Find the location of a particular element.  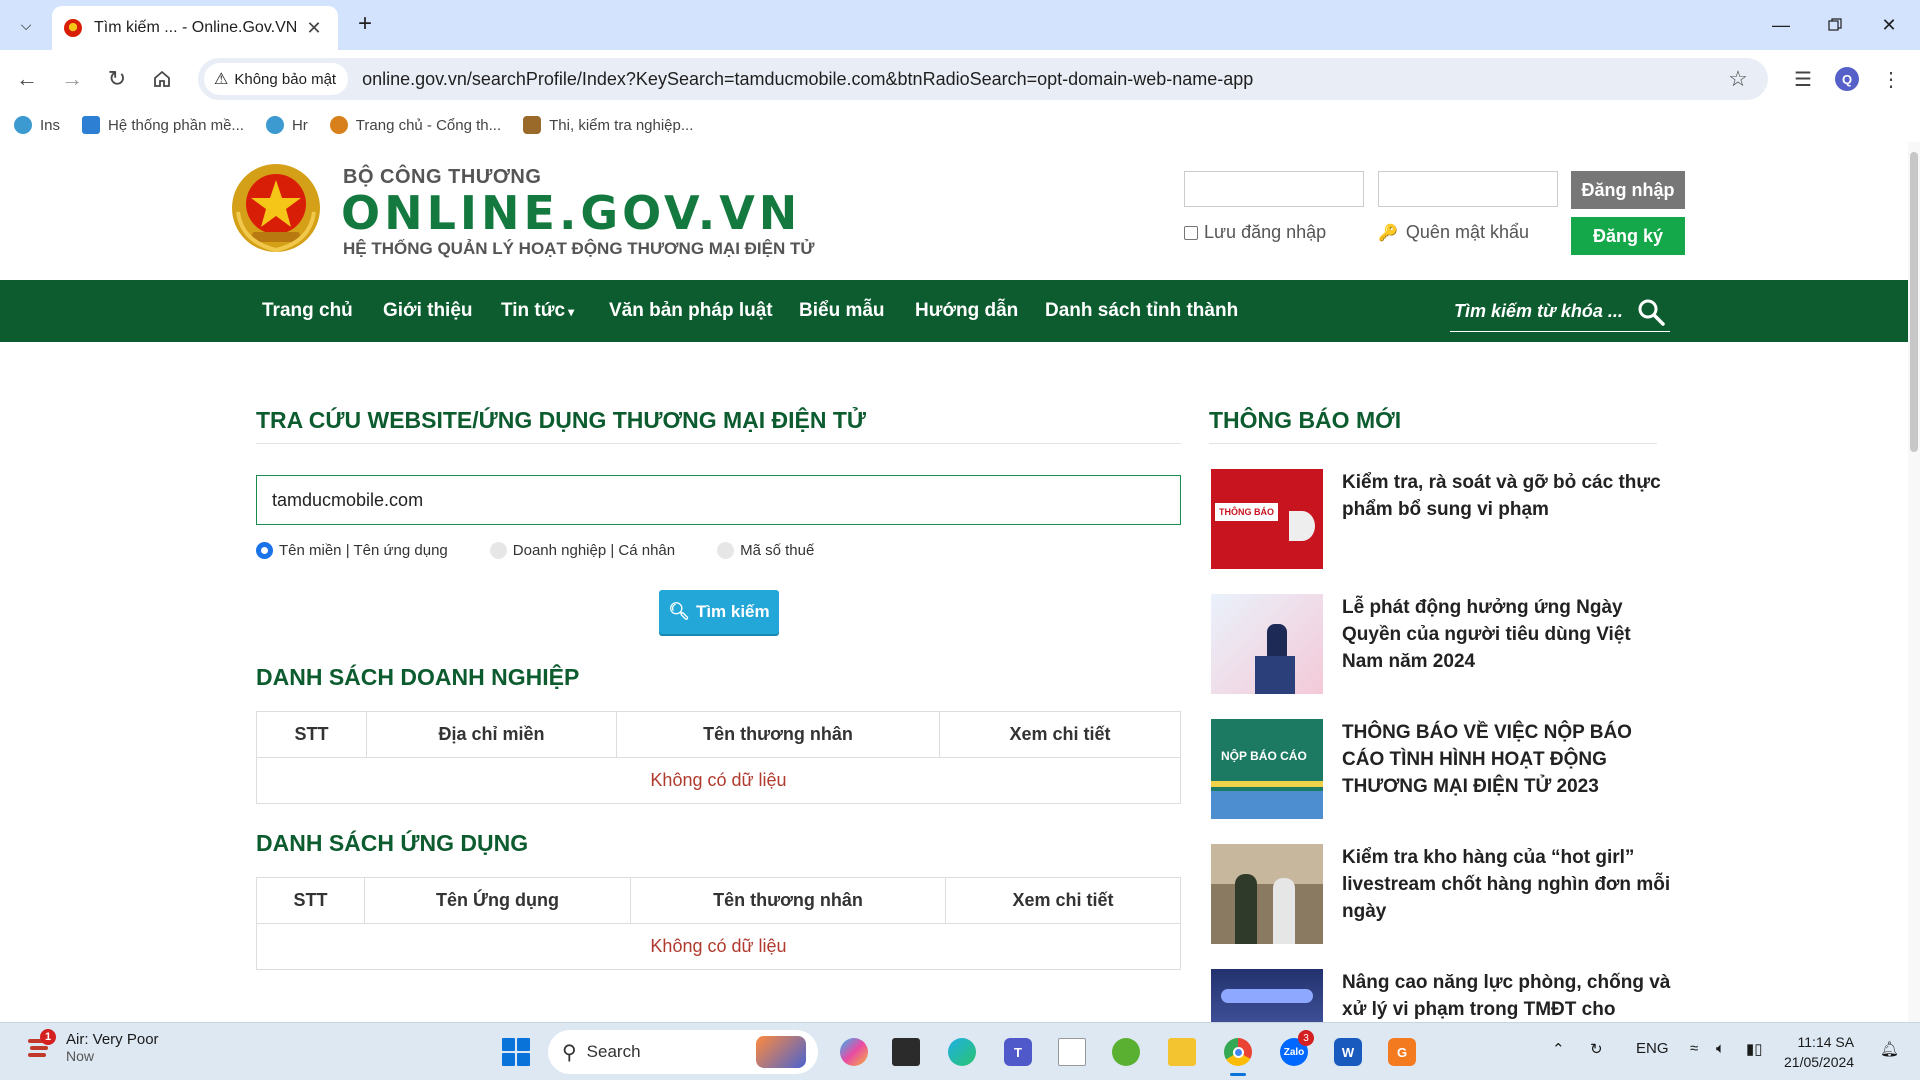

menu-button: ⋮ is located at coordinates (1891, 79).